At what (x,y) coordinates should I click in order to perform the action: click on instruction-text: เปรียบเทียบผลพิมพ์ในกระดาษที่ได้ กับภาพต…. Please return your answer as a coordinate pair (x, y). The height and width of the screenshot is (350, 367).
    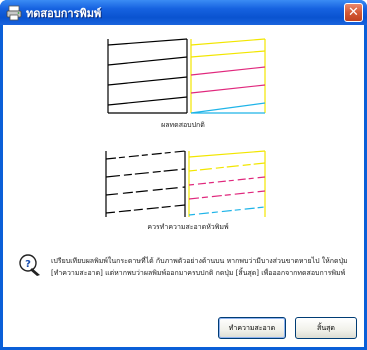
    Looking at the image, I should click on (199, 267).